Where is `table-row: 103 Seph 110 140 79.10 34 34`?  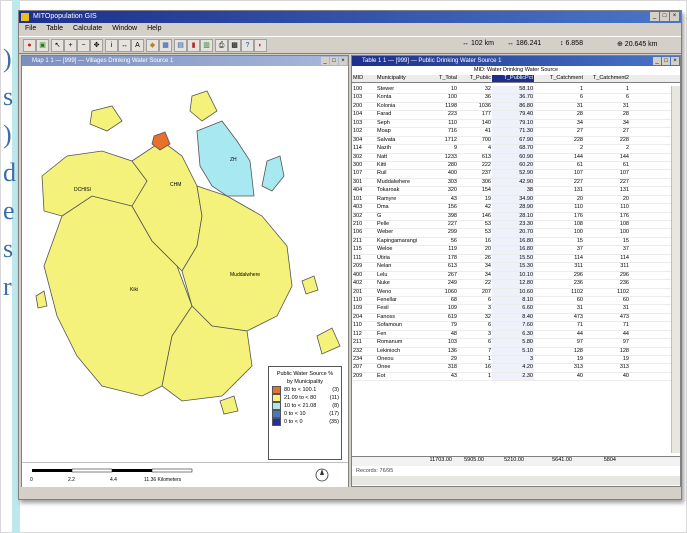 table-row: 103 Seph 110 140 79.10 34 34 is located at coordinates (512, 124).